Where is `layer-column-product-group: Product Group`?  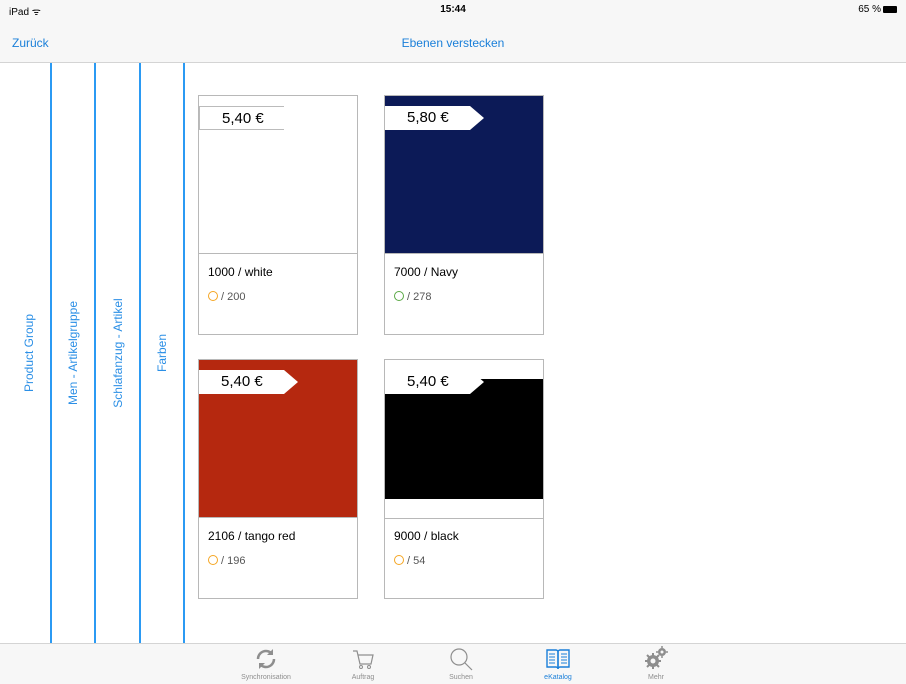 layer-column-product-group: Product Group is located at coordinates (30, 353).